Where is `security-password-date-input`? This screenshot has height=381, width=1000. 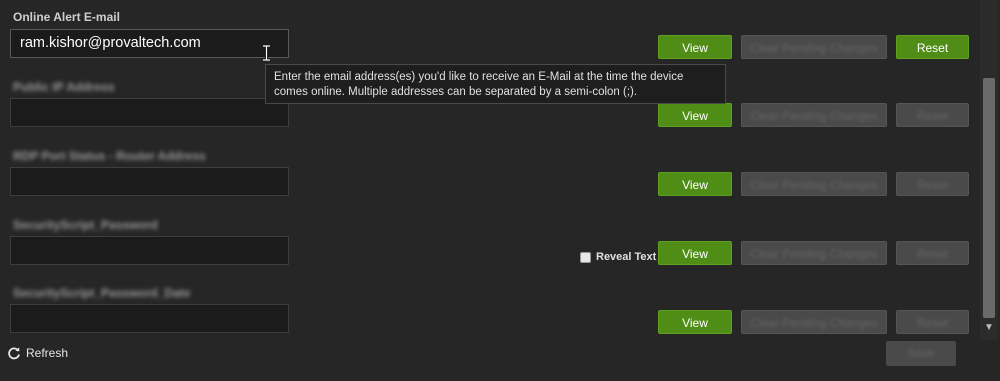 security-password-date-input is located at coordinates (149, 318).